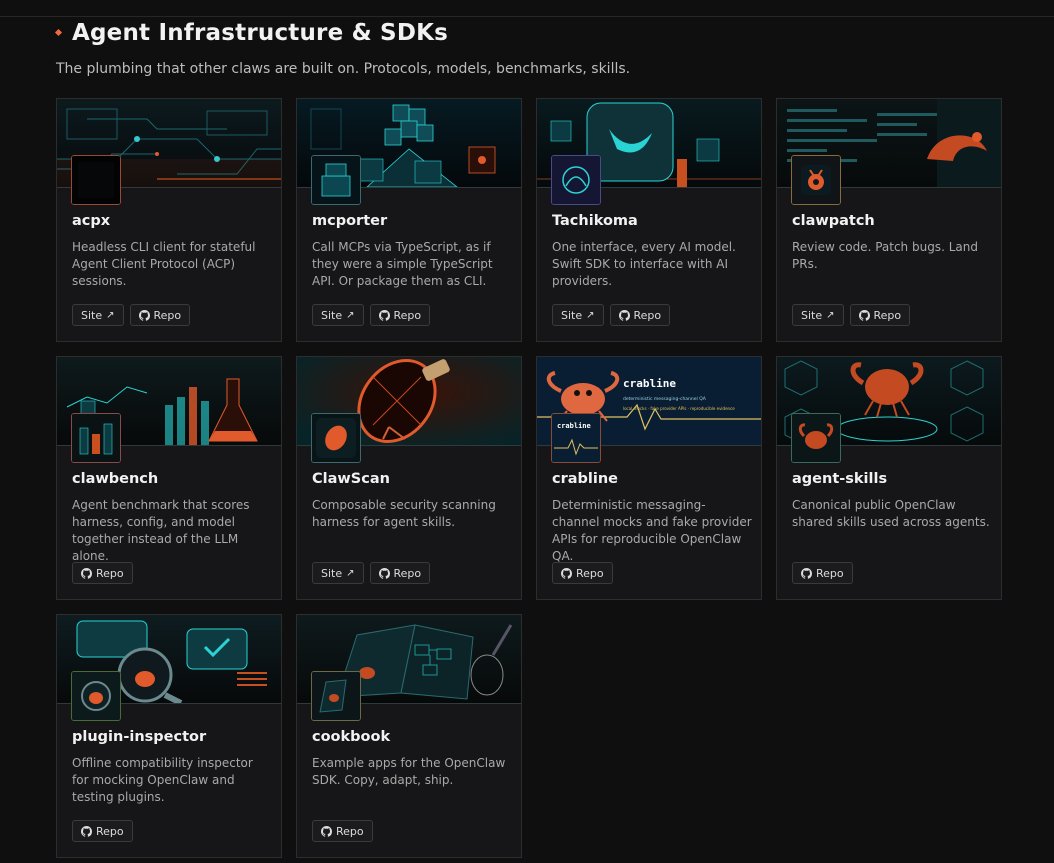 This screenshot has width=1054, height=863. I want to click on crabline-thumb-title: crabline, so click(574, 426).